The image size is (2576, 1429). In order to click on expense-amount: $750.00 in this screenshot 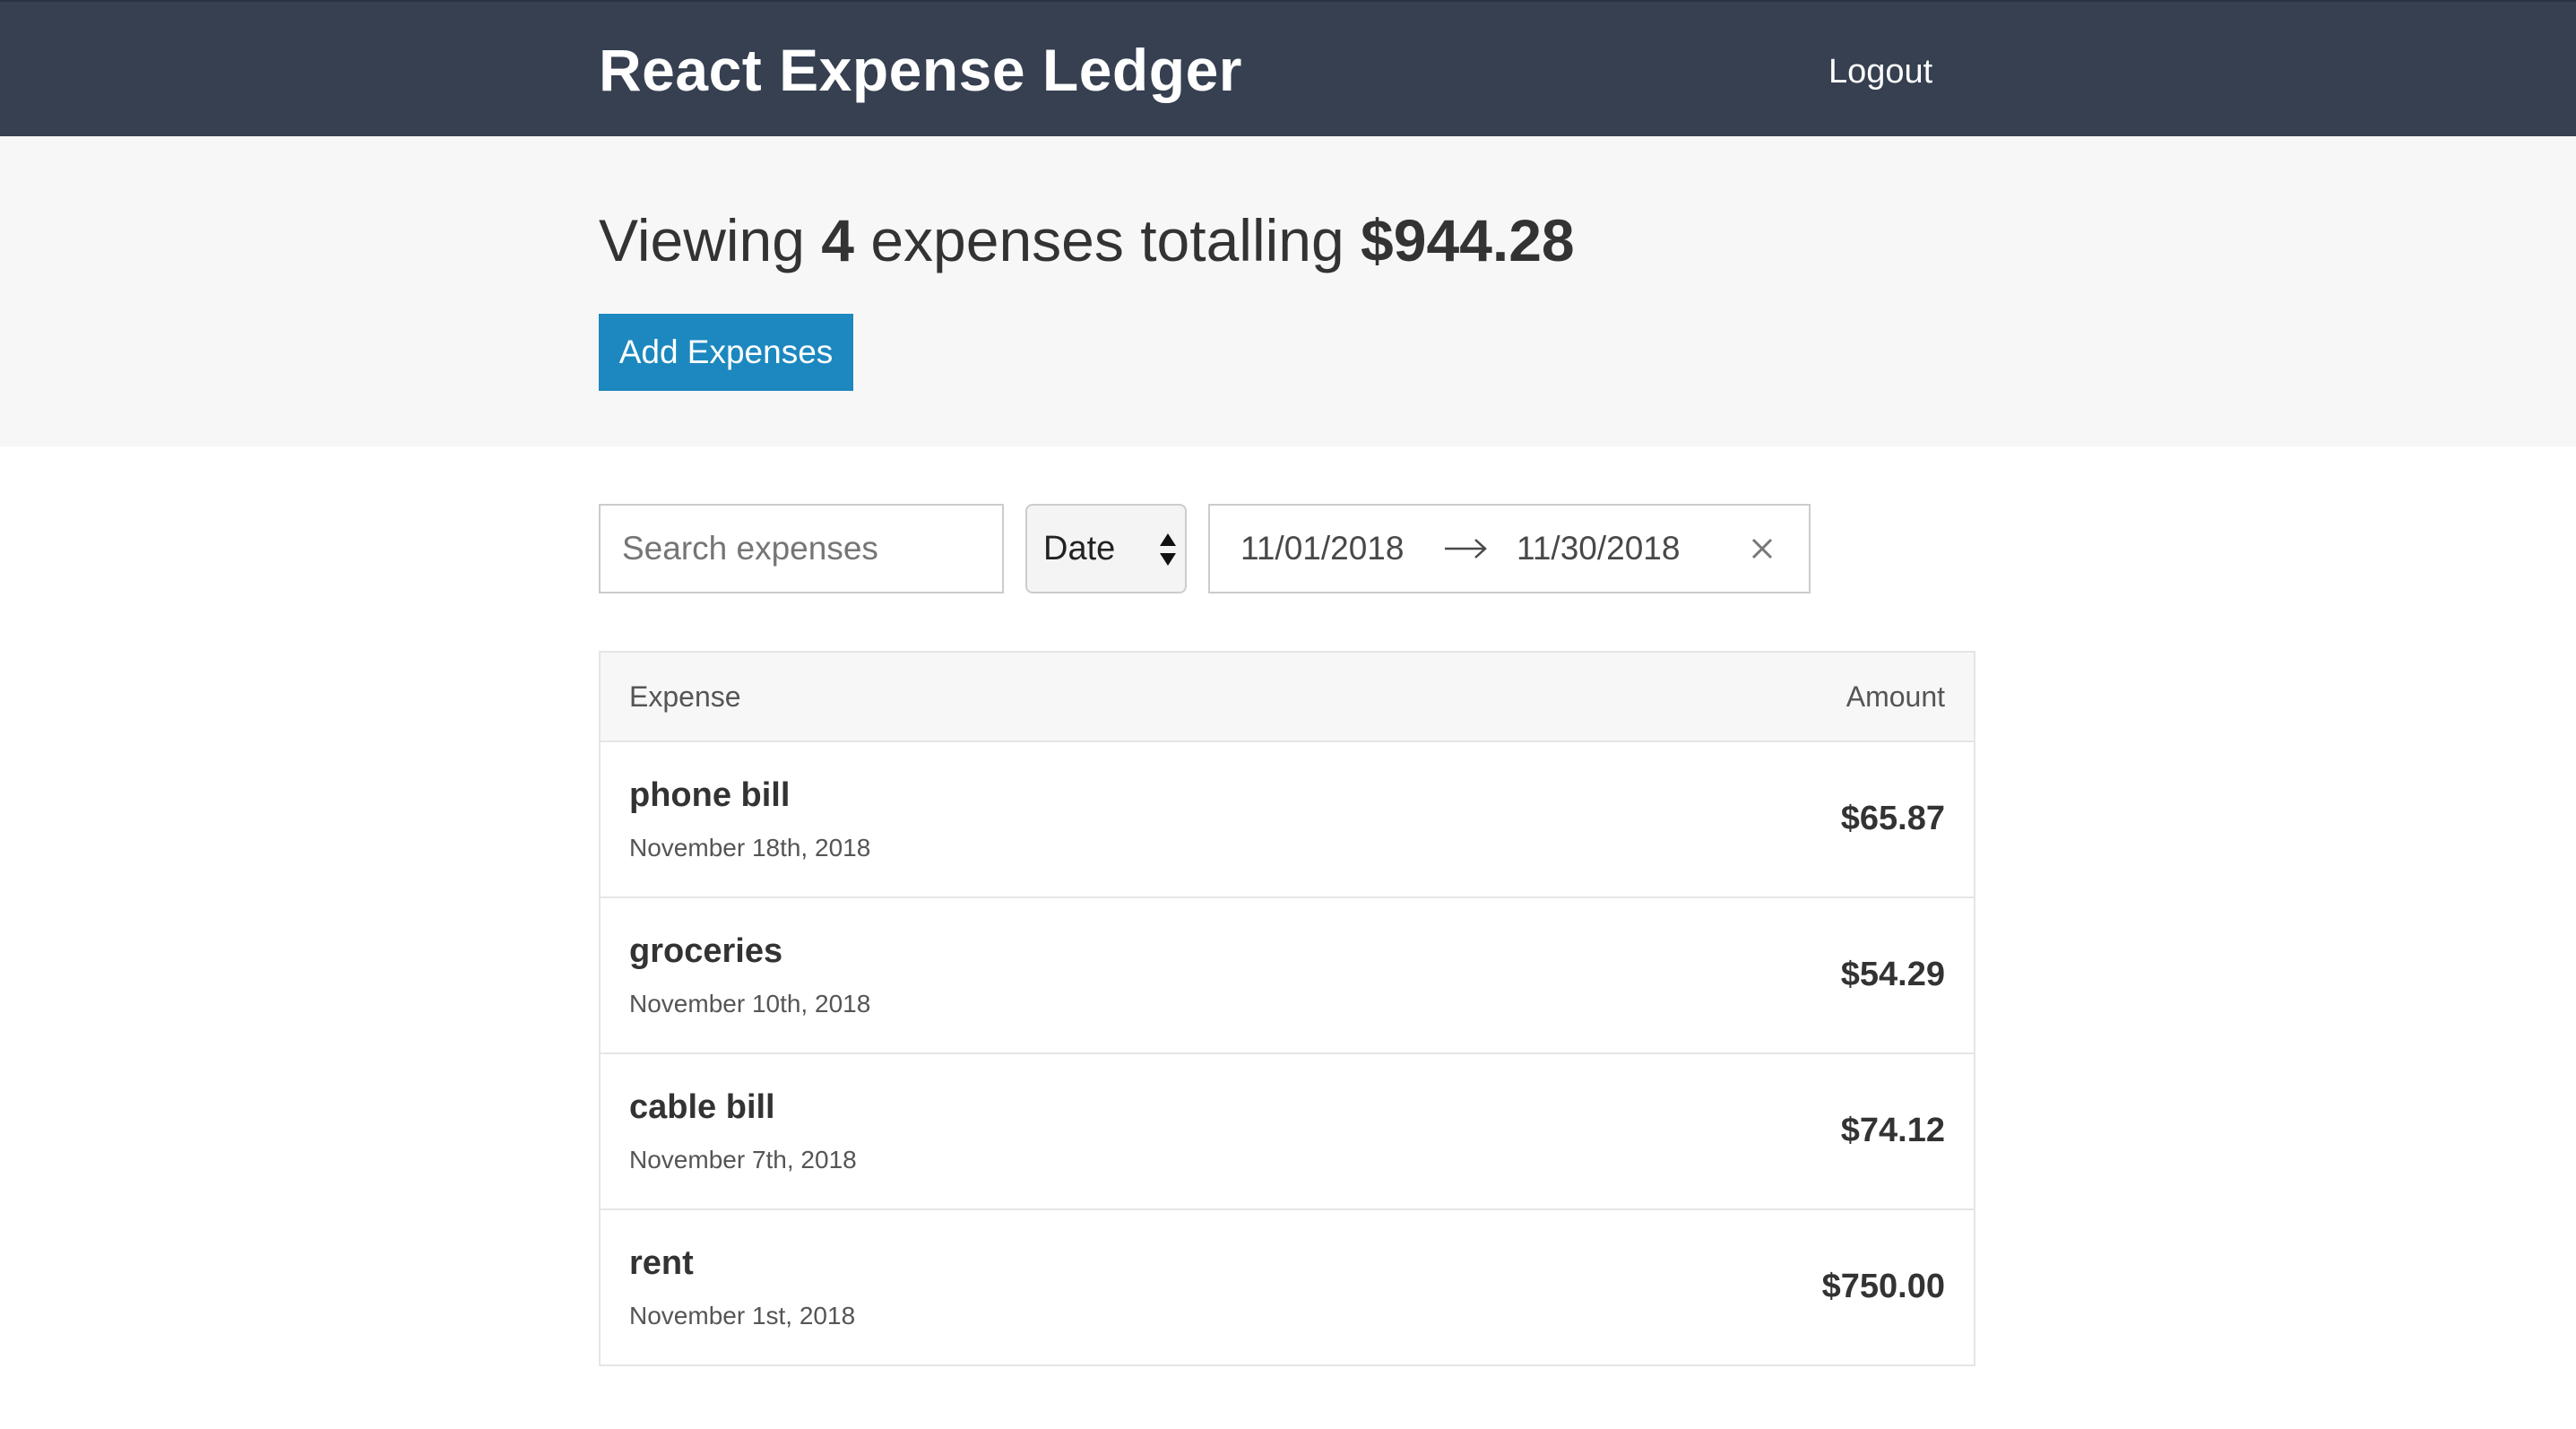, I will do `click(1883, 1286)`.